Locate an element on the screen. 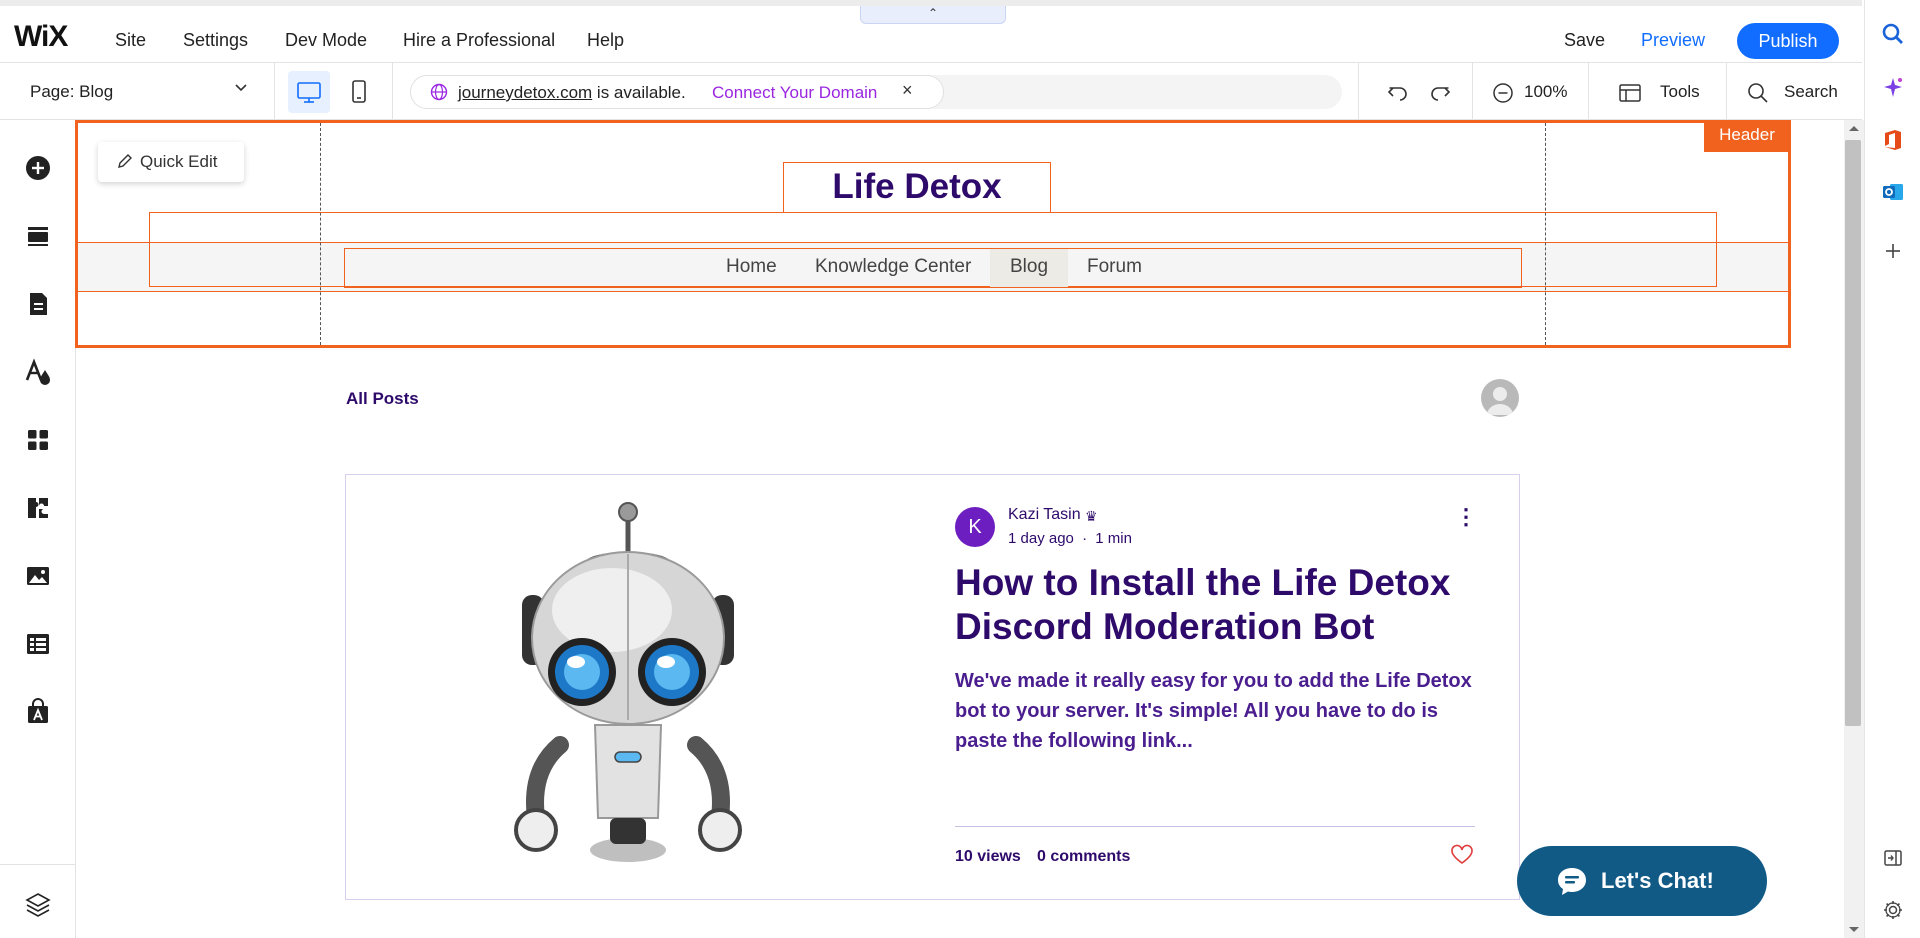 Image resolution: width=1920 pixels, height=938 pixels. desktop-view-button is located at coordinates (309, 92).